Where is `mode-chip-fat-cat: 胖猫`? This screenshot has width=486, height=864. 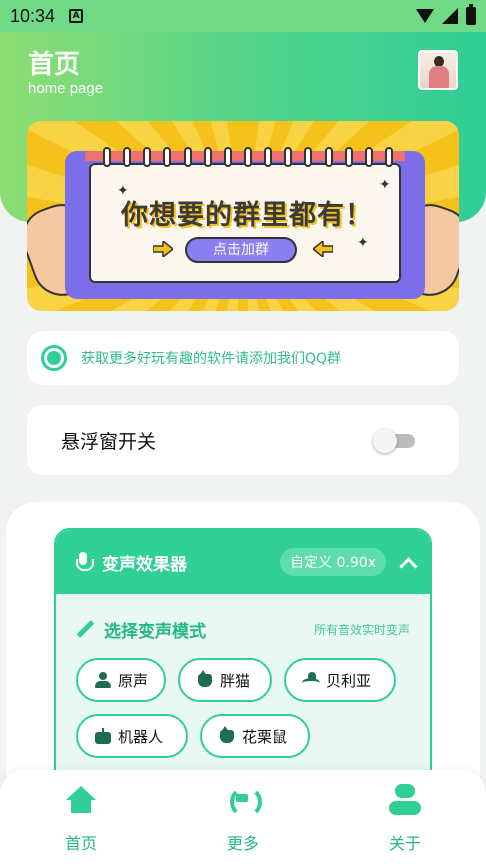
mode-chip-fat-cat: 胖猫 is located at coordinates (225, 680).